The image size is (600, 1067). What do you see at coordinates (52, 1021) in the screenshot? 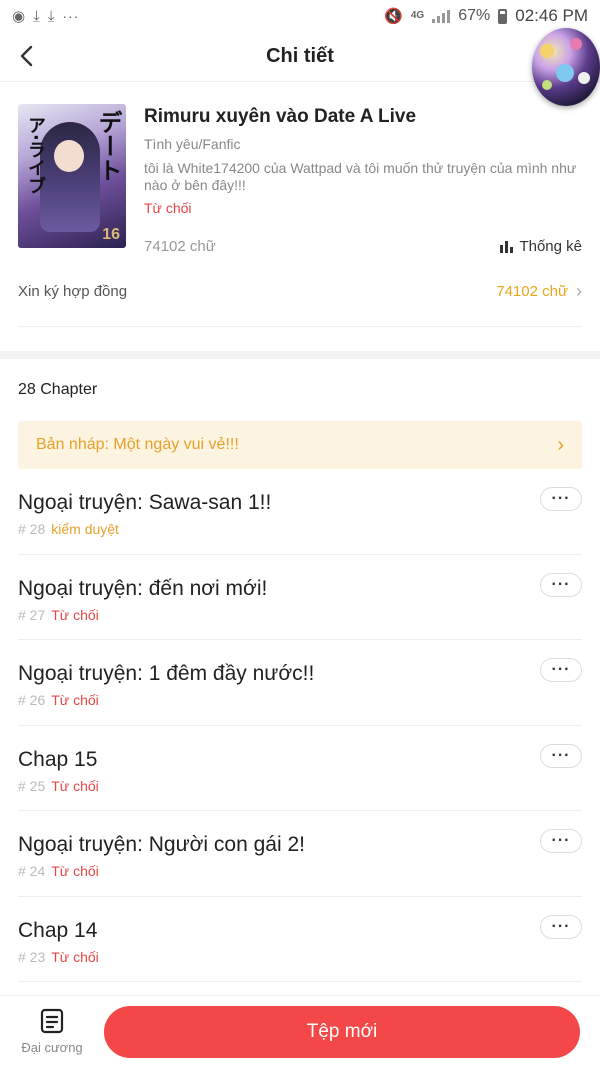
I see `document-icon` at bounding box center [52, 1021].